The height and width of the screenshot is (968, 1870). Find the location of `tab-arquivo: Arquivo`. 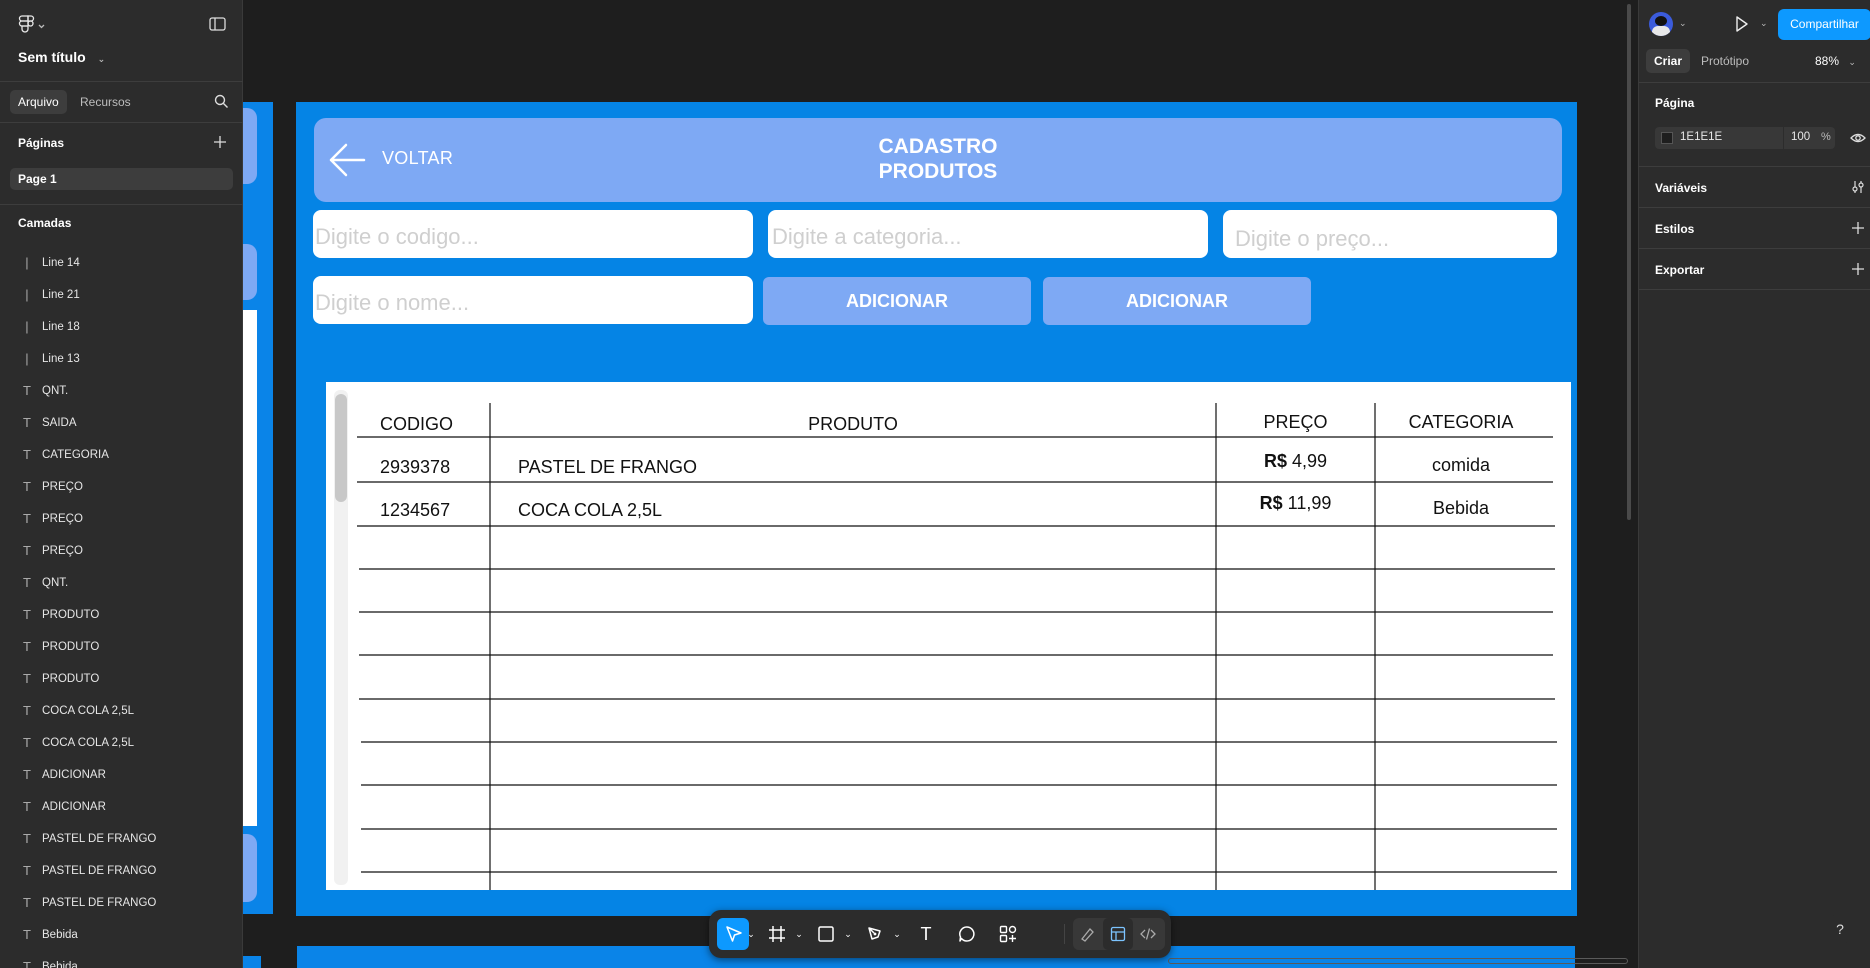

tab-arquivo: Arquivo is located at coordinates (38, 102).